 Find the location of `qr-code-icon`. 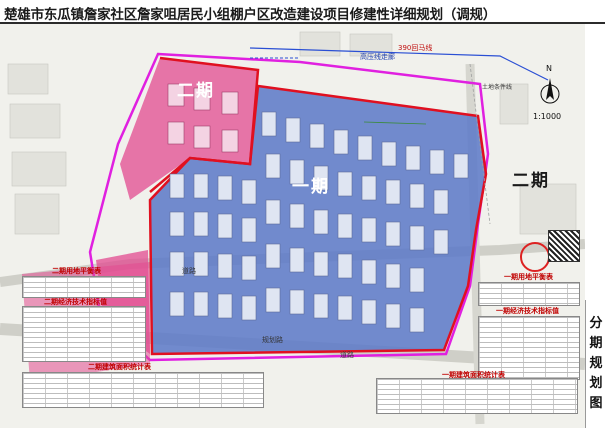

qr-code-icon is located at coordinates (564, 246).